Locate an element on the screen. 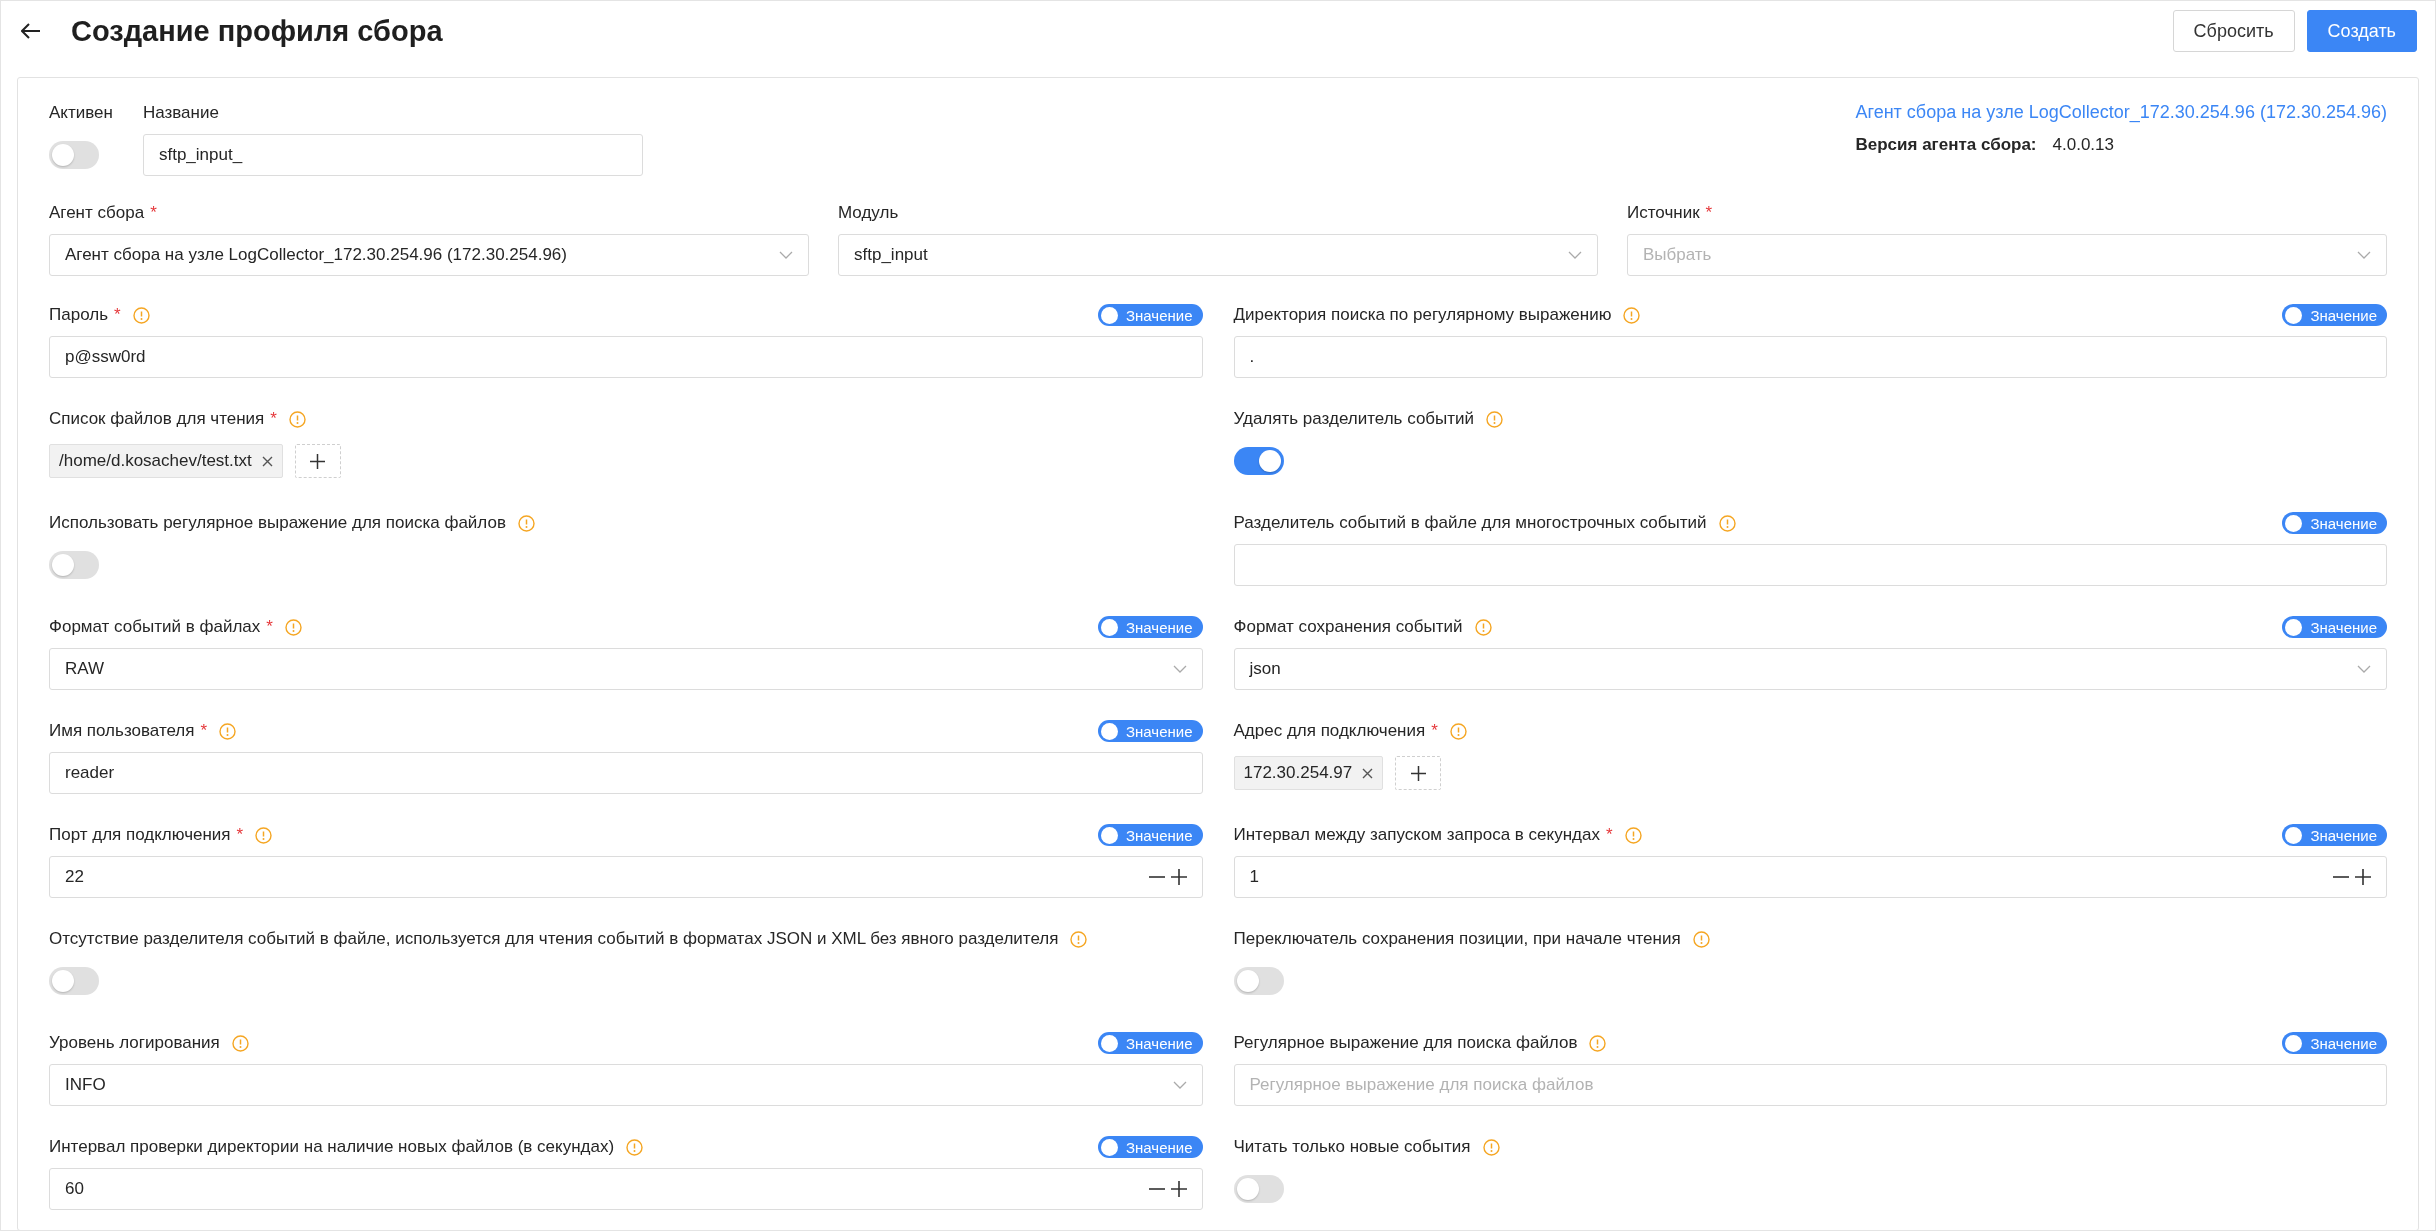 This screenshot has width=2436, height=1231. field-label: Название is located at coordinates (181, 113).